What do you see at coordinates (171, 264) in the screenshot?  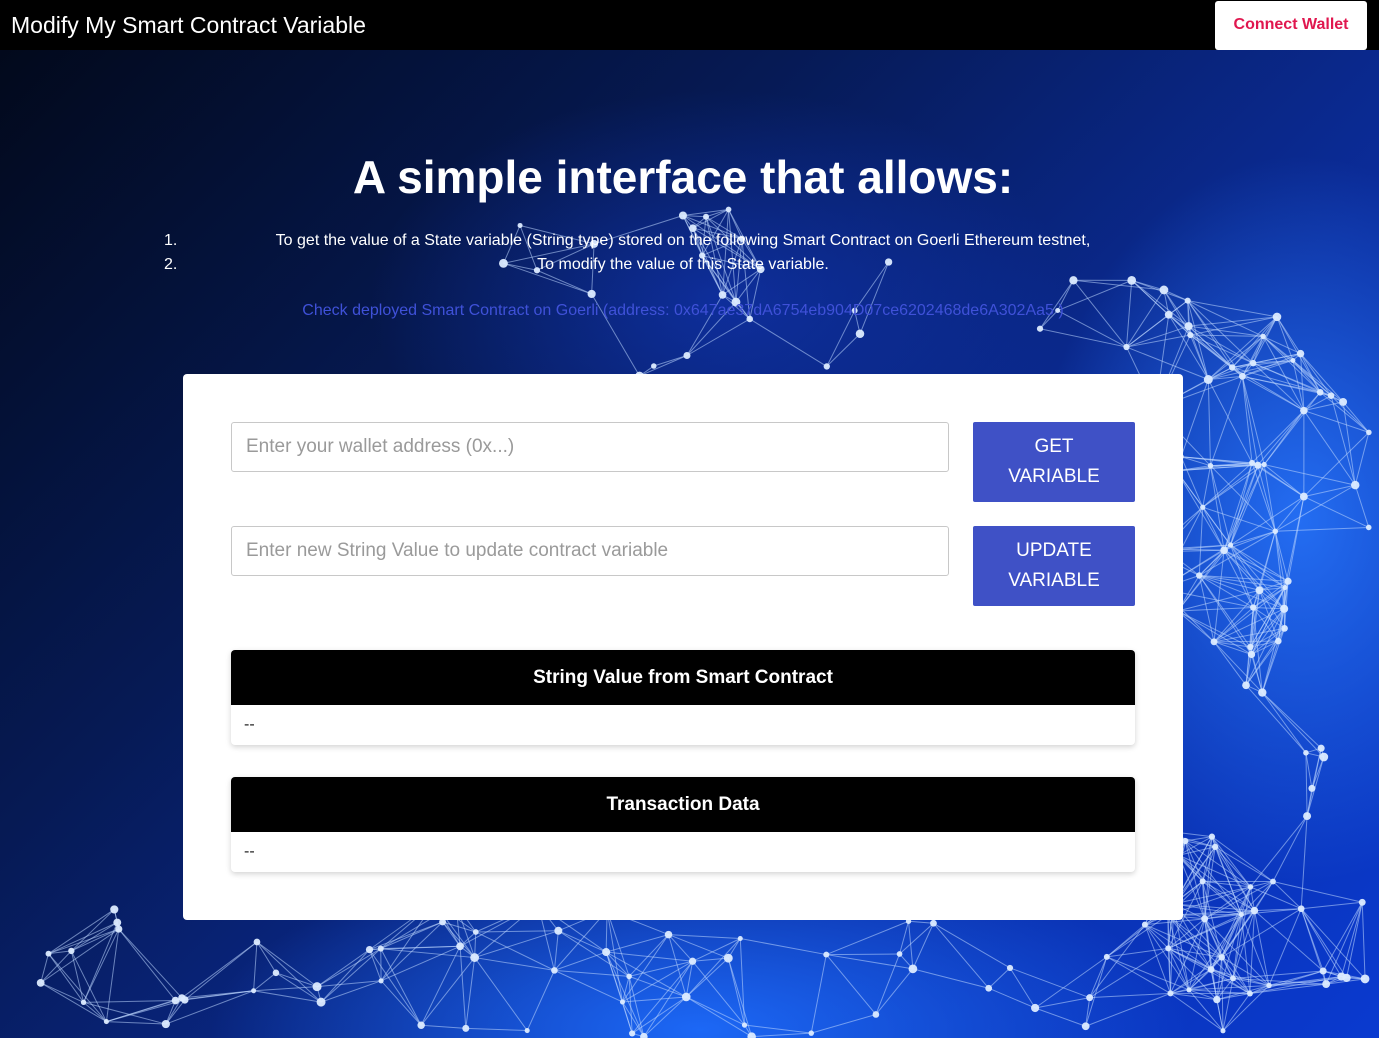 I see `feature-number: 2.` at bounding box center [171, 264].